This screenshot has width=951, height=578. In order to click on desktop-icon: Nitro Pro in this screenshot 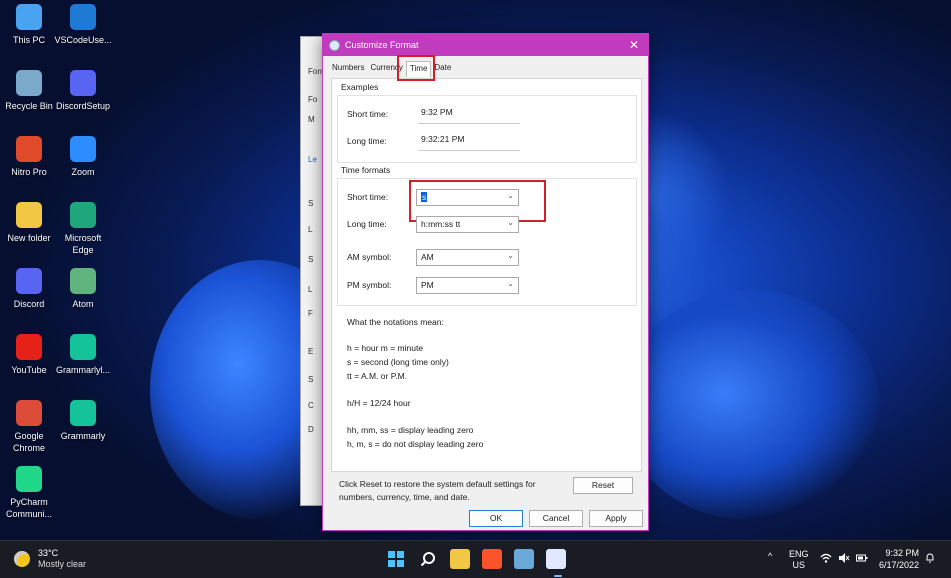, I will do `click(29, 157)`.